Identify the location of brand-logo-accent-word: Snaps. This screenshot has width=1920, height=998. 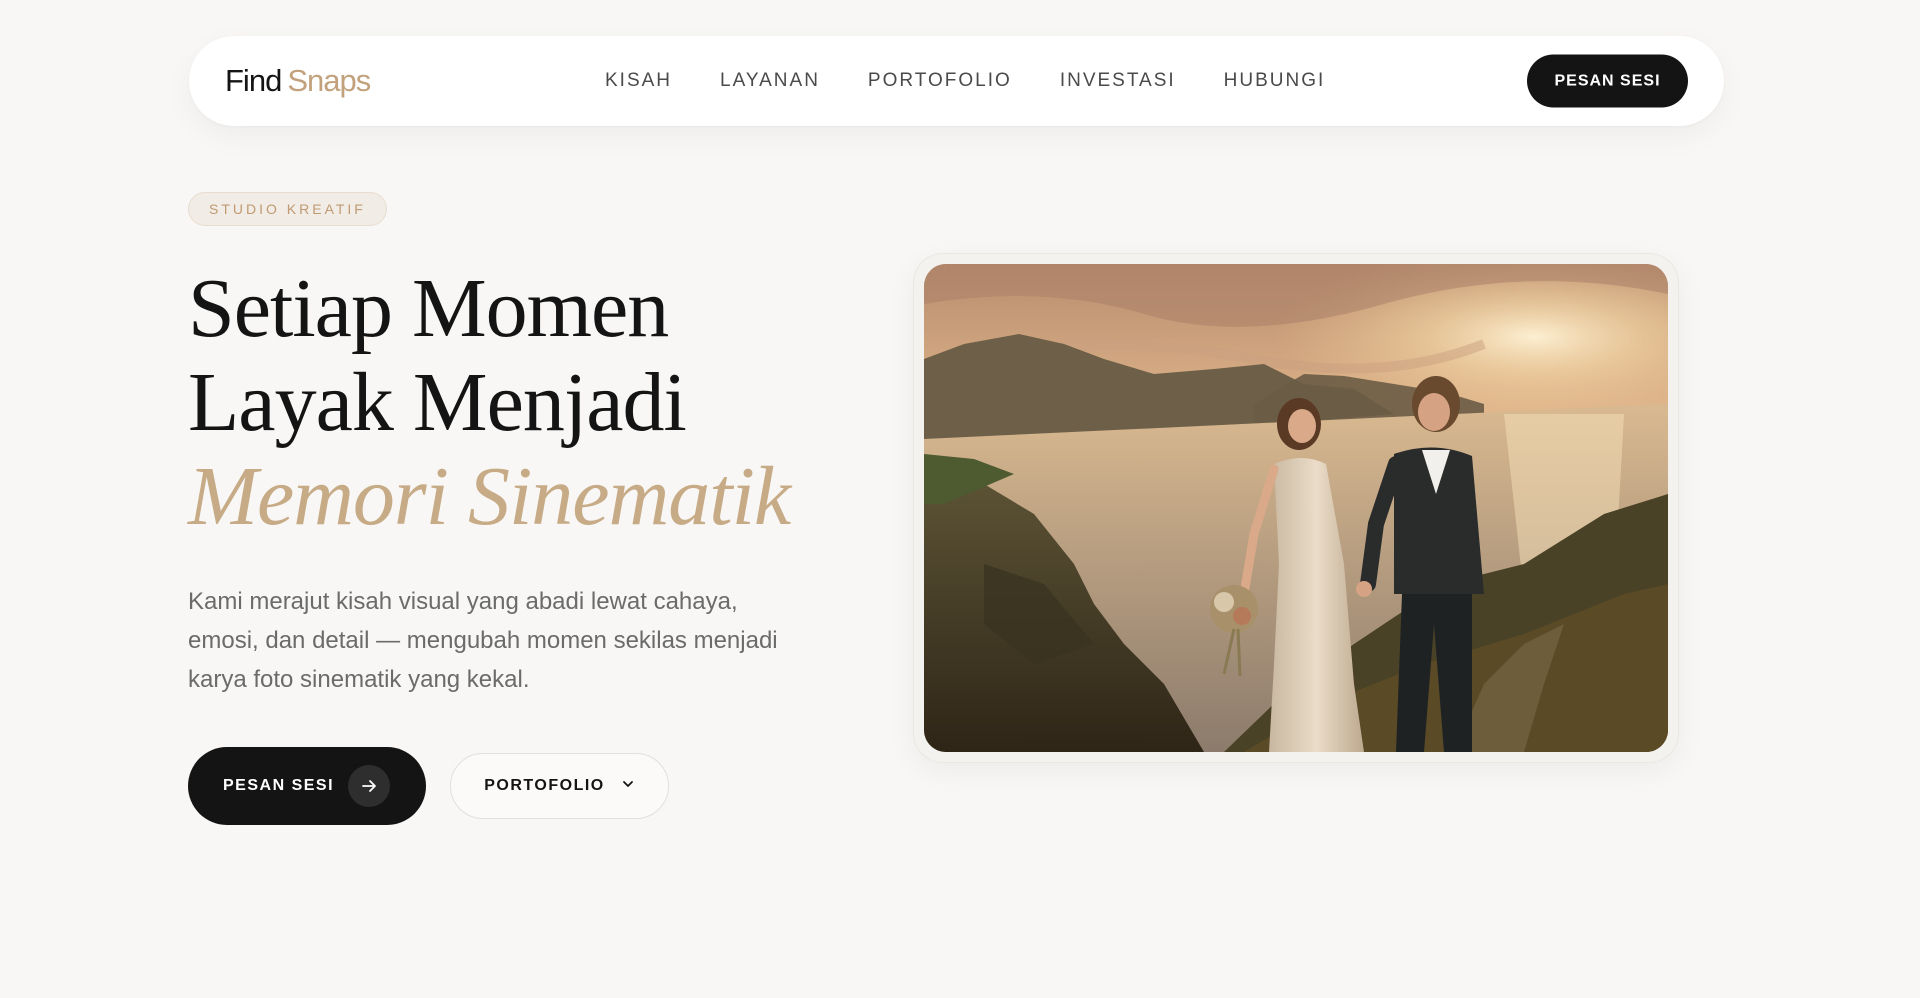
(329, 80).